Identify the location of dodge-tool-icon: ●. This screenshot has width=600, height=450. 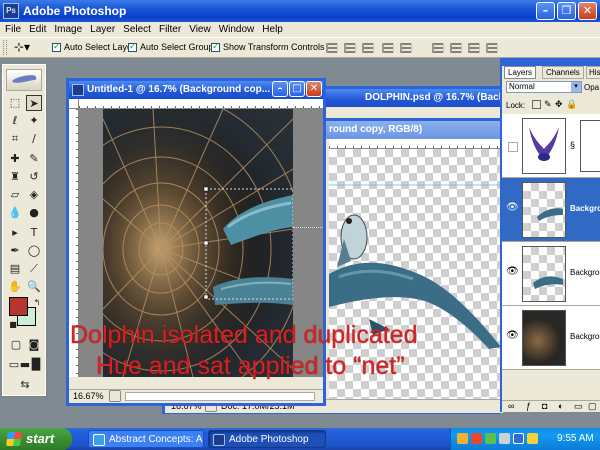
(34, 213).